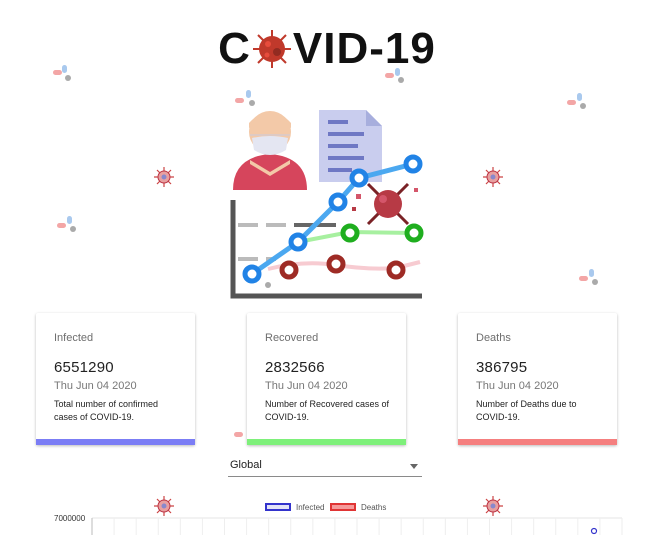 The image size is (654, 535). I want to click on card-title: Infected, so click(74, 338).